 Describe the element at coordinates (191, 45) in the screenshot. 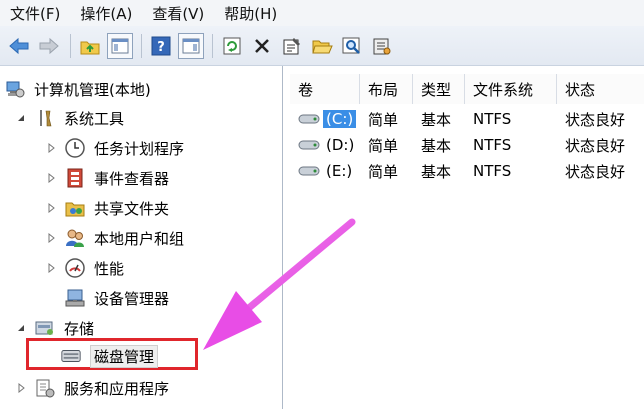

I see `show-action-pane-icon` at that location.